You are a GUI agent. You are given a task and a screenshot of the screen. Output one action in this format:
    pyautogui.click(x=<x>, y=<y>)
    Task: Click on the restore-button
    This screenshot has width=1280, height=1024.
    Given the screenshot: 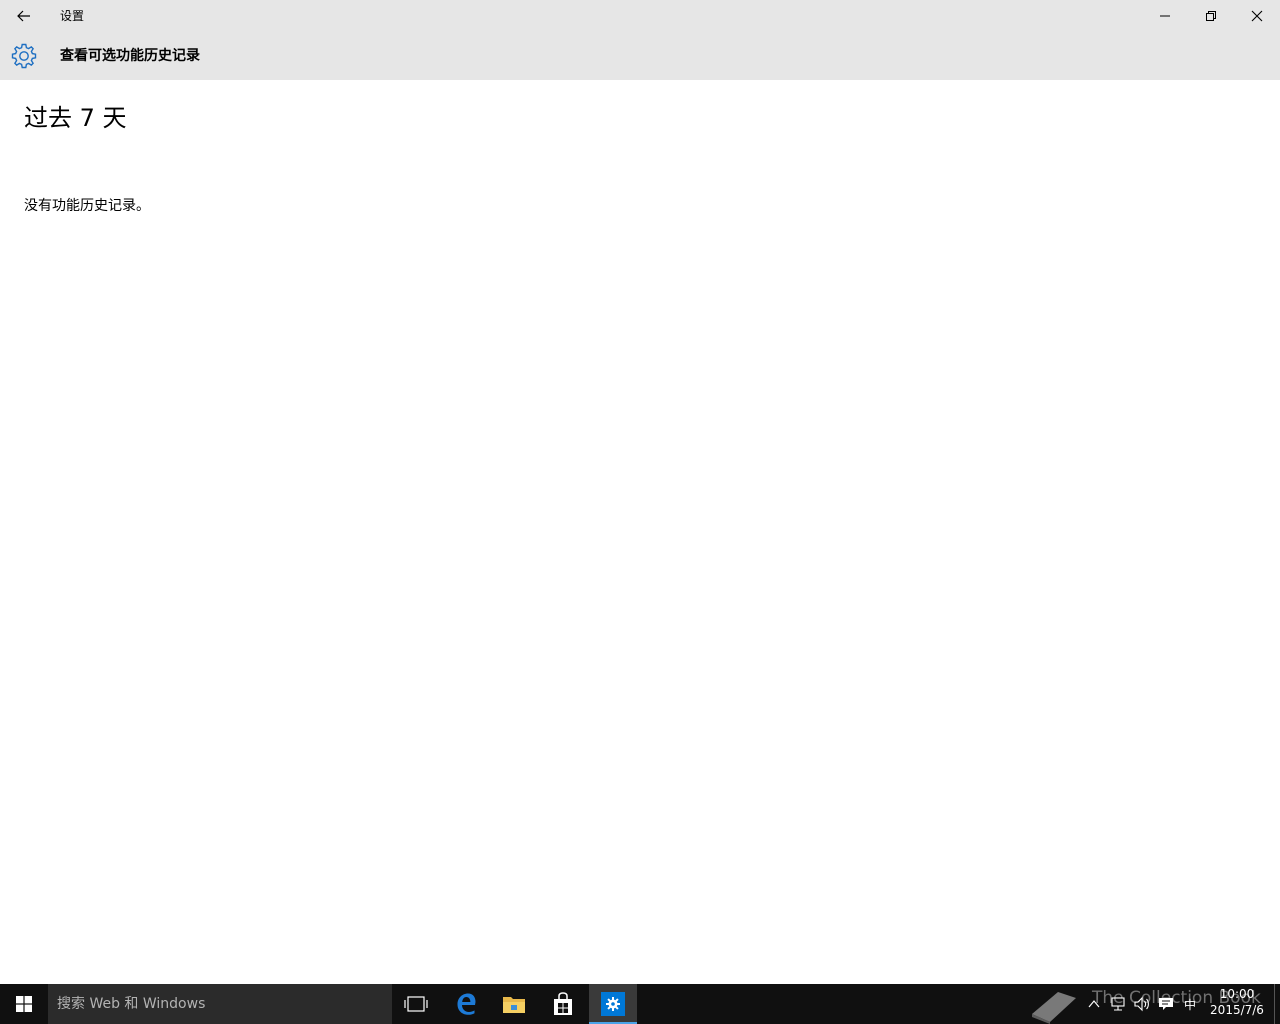 What is the action you would take?
    pyautogui.click(x=1211, y=16)
    